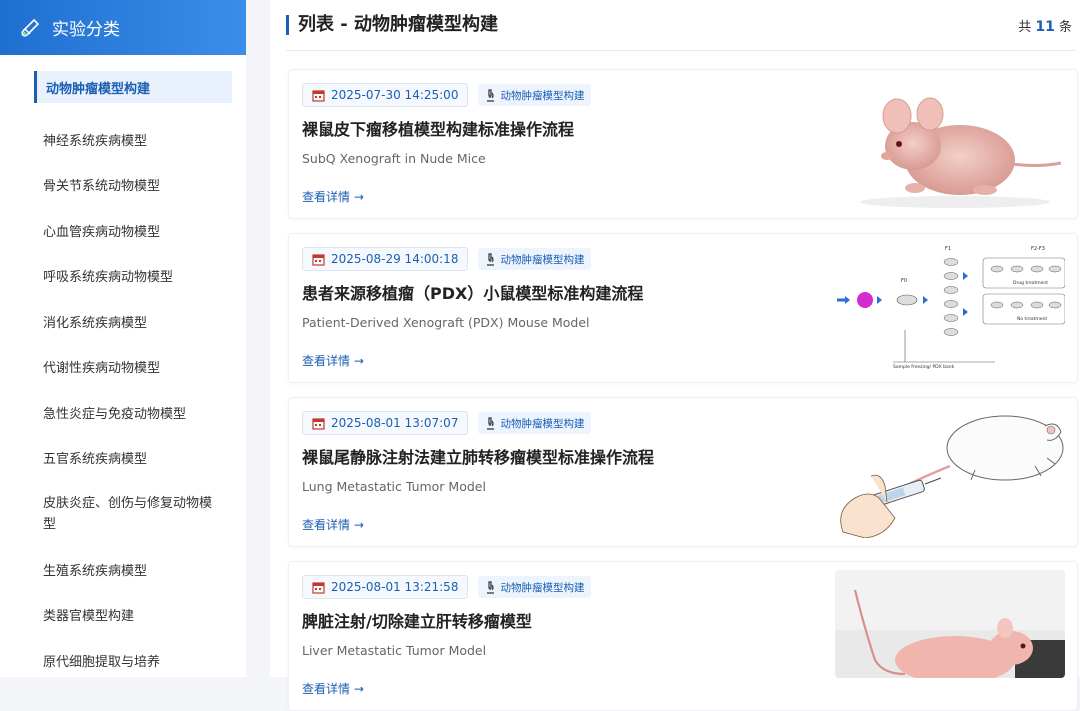  What do you see at coordinates (123, 615) in the screenshot?
I see `sidebar-item-organoid: 类器官模型构建` at bounding box center [123, 615].